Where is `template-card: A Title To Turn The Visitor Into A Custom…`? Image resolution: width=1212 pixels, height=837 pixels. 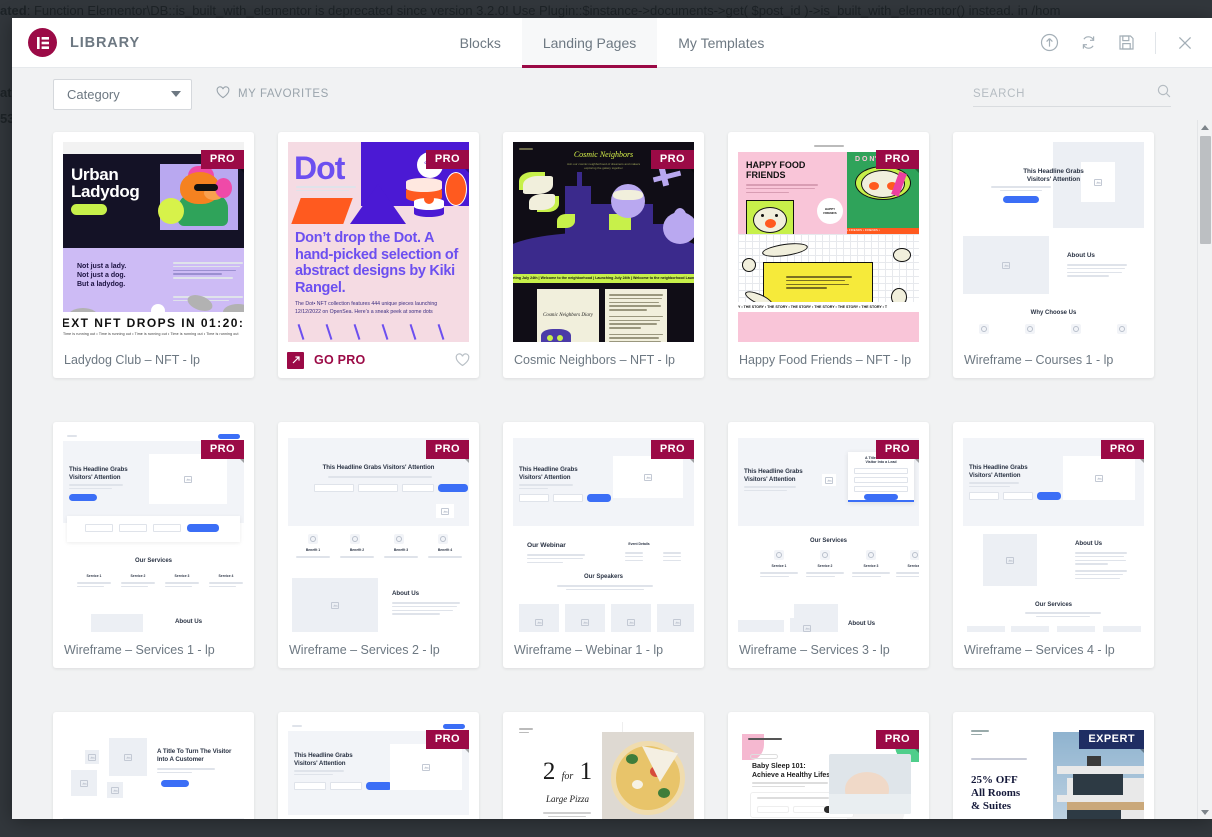 template-card: A Title To Turn The Visitor Into A Custom… is located at coordinates (153, 765).